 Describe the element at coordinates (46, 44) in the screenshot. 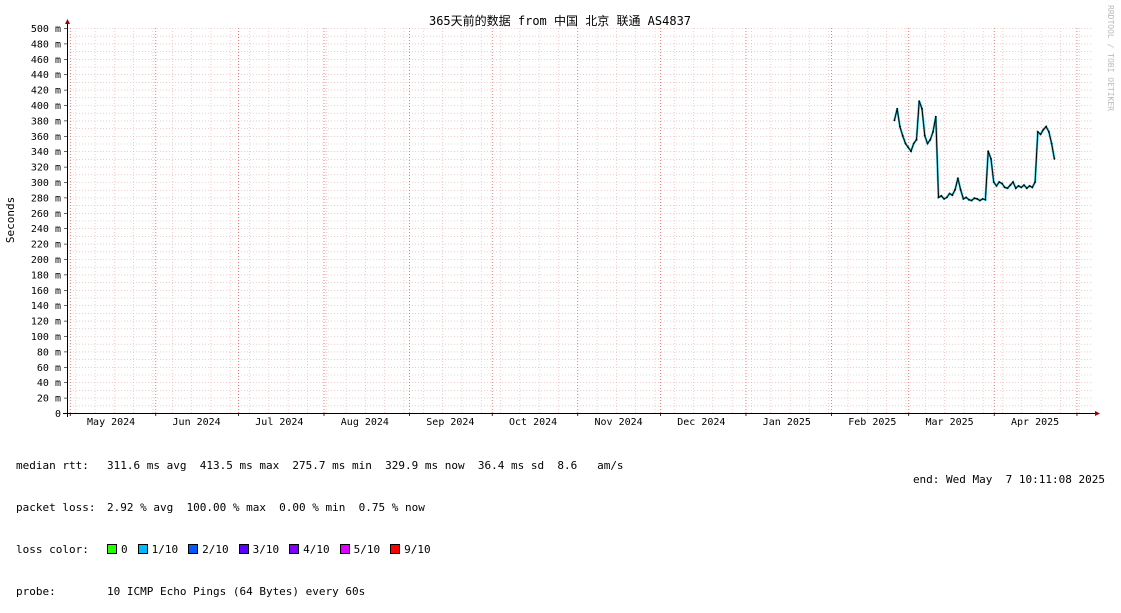

I see `y-tick-label: 480 m` at that location.